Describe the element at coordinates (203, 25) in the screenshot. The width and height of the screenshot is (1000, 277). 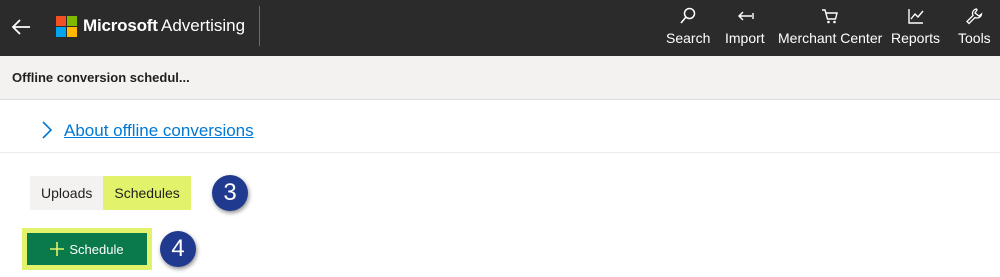
I see `product-name: Advertising` at that location.